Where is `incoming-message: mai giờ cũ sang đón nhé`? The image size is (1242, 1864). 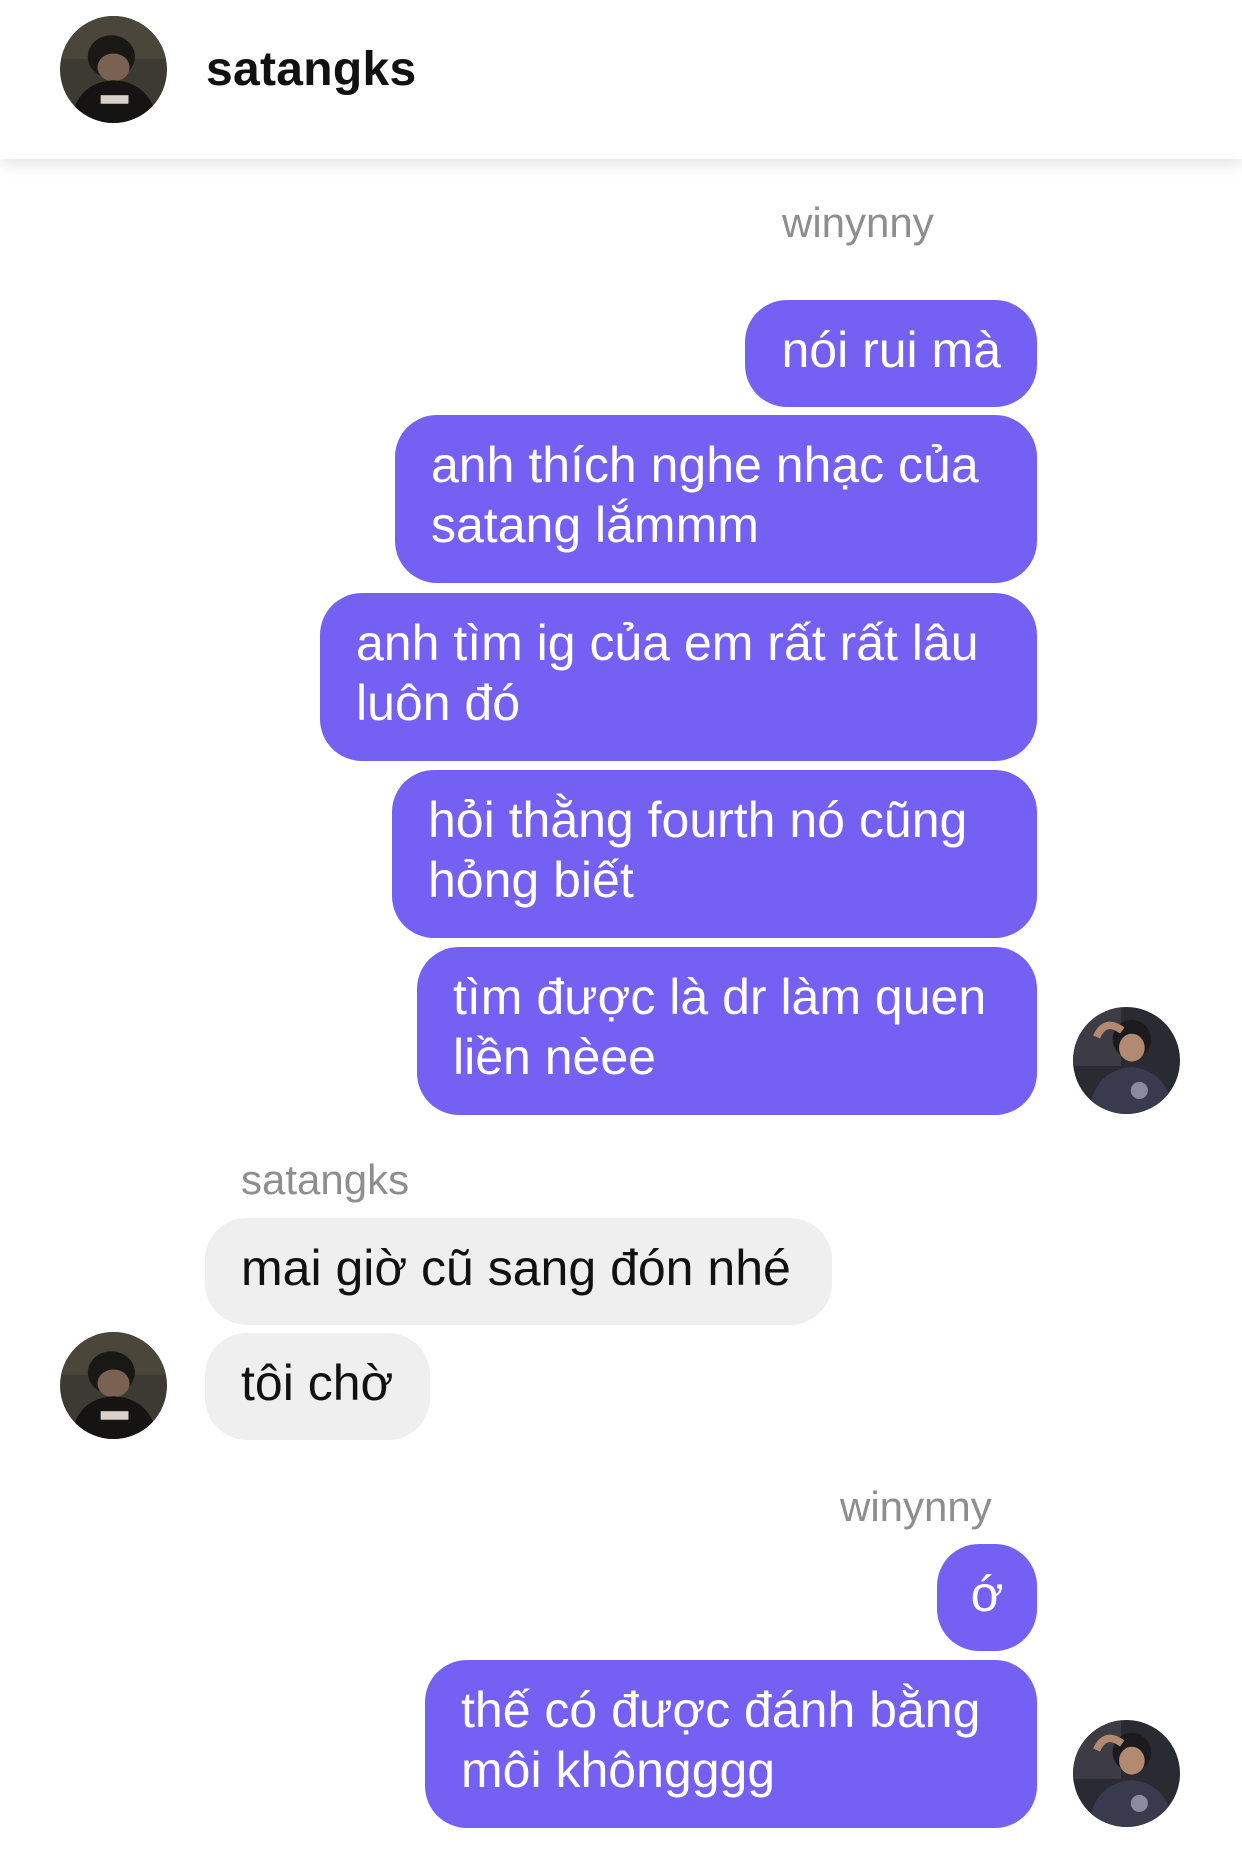 incoming-message: mai giờ cũ sang đón nhé is located at coordinates (518, 1271).